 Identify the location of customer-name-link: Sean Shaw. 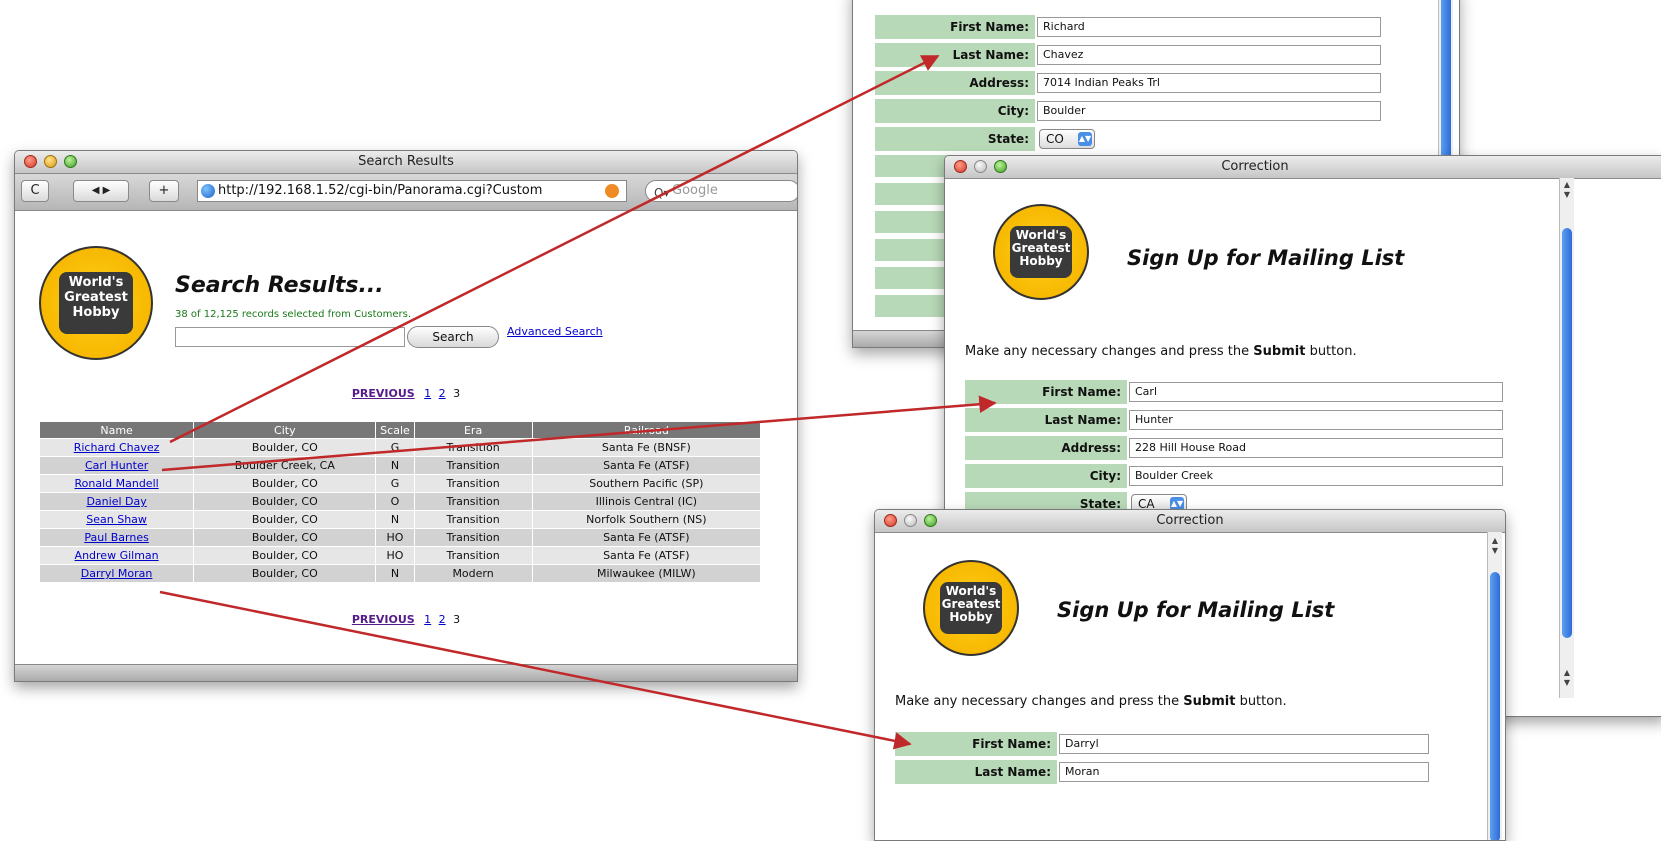
(116, 519).